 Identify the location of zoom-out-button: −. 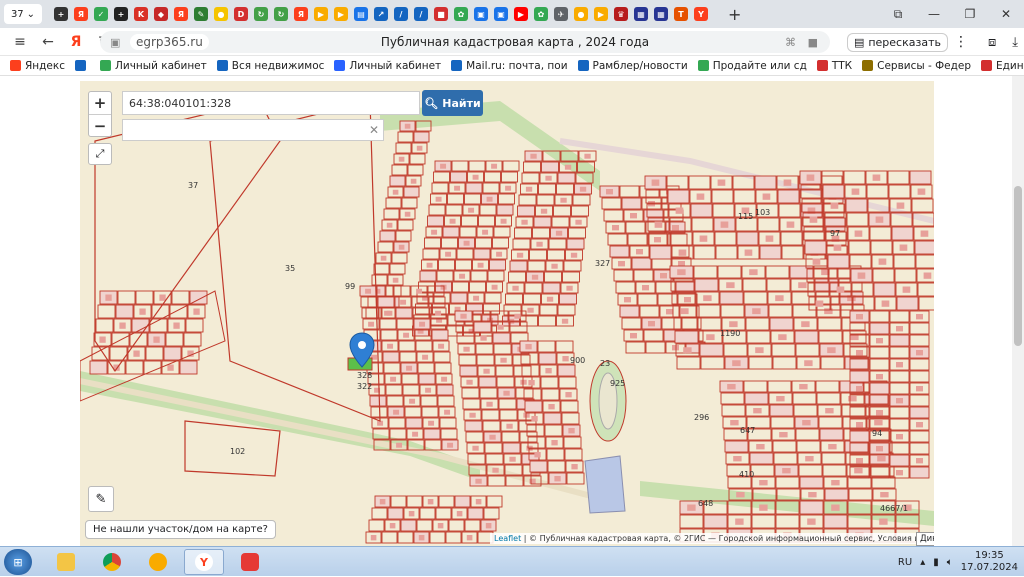
(100, 125).